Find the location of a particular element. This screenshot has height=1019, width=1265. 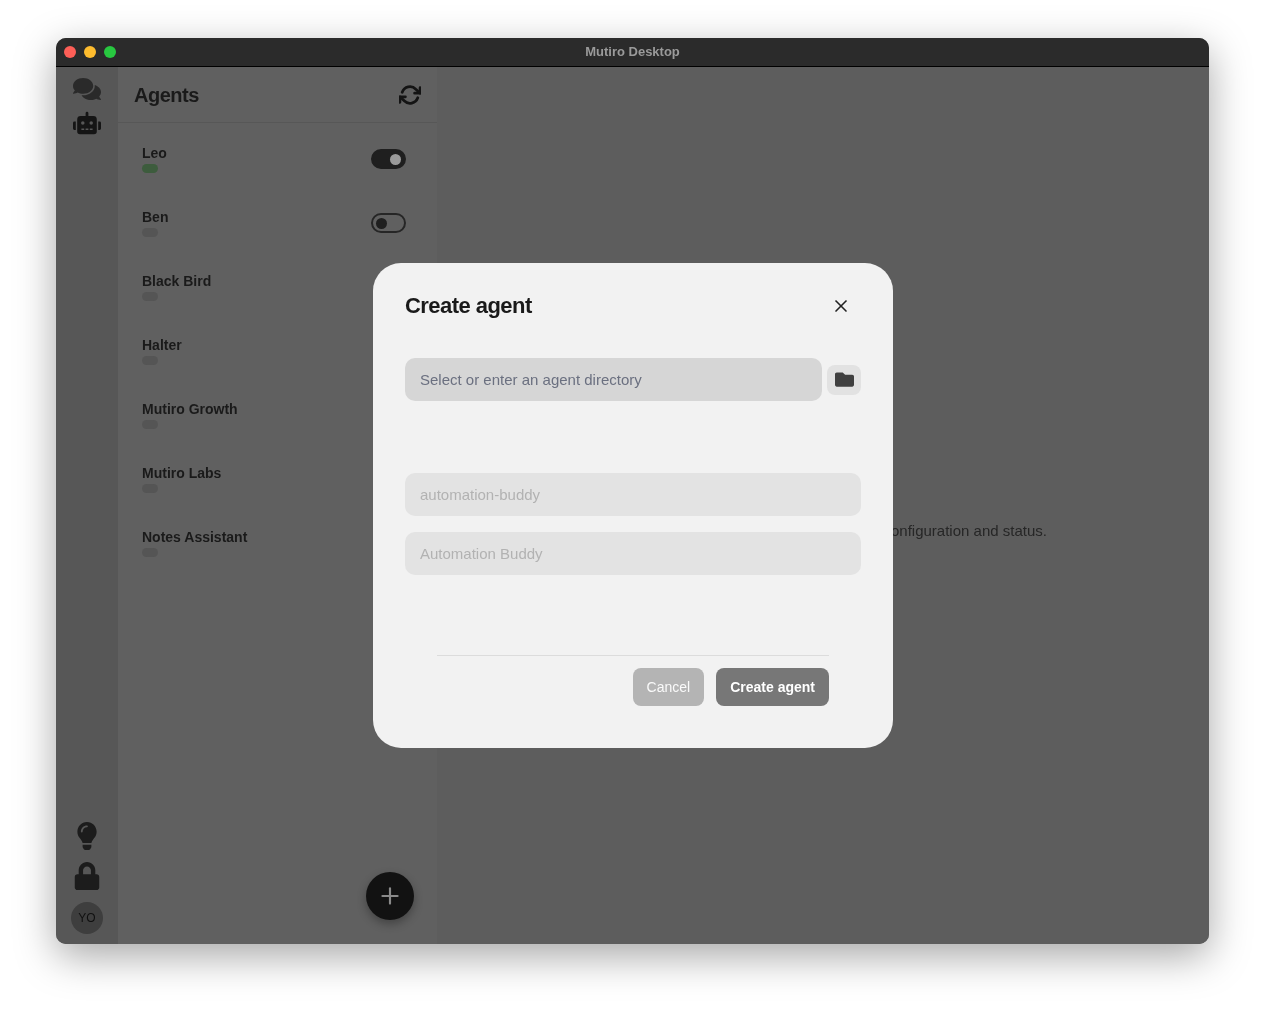

agent-name: Notes Assistant is located at coordinates (195, 536).